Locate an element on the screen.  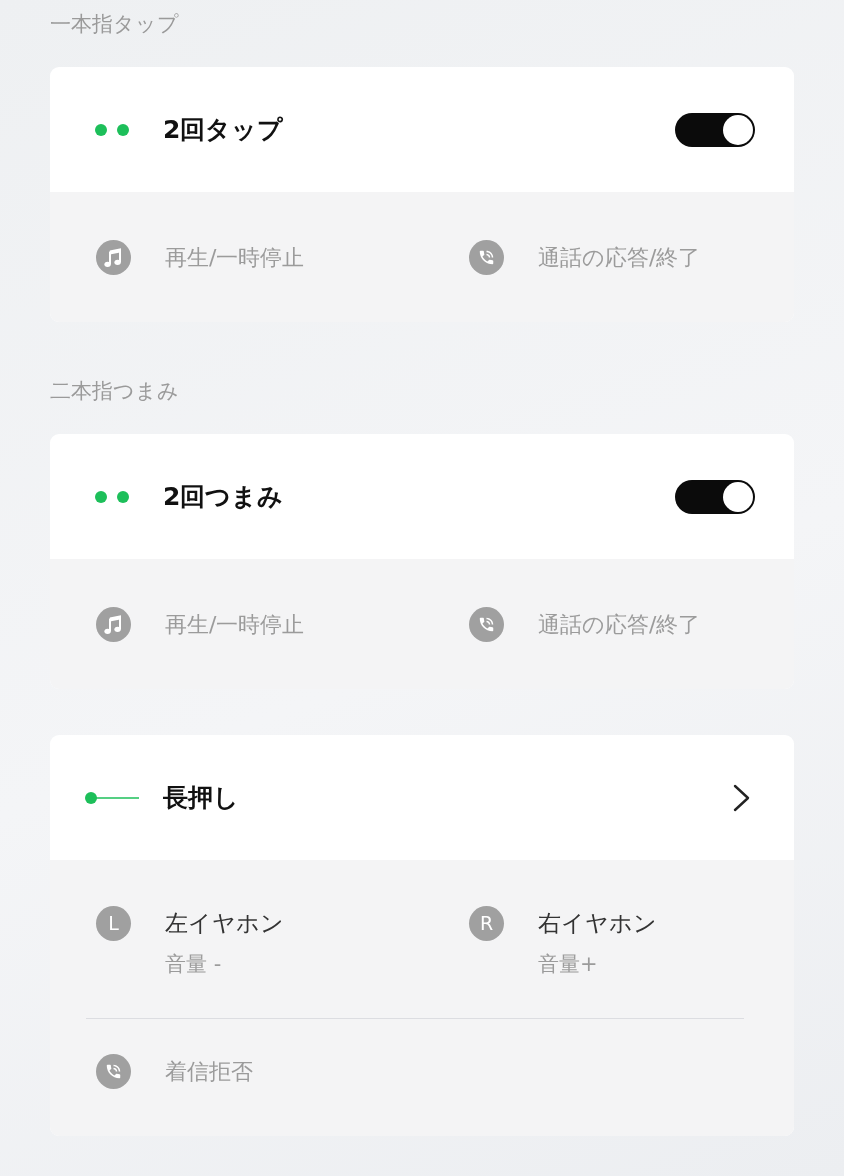
gesture-title: 2回タップ is located at coordinates (223, 129).